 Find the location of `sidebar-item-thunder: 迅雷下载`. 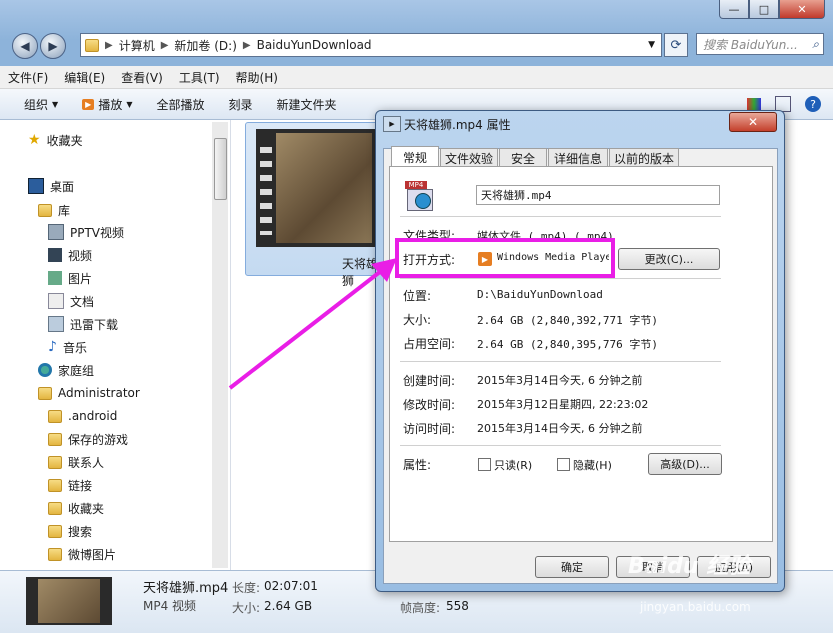

sidebar-item-thunder: 迅雷下载 is located at coordinates (83, 324).